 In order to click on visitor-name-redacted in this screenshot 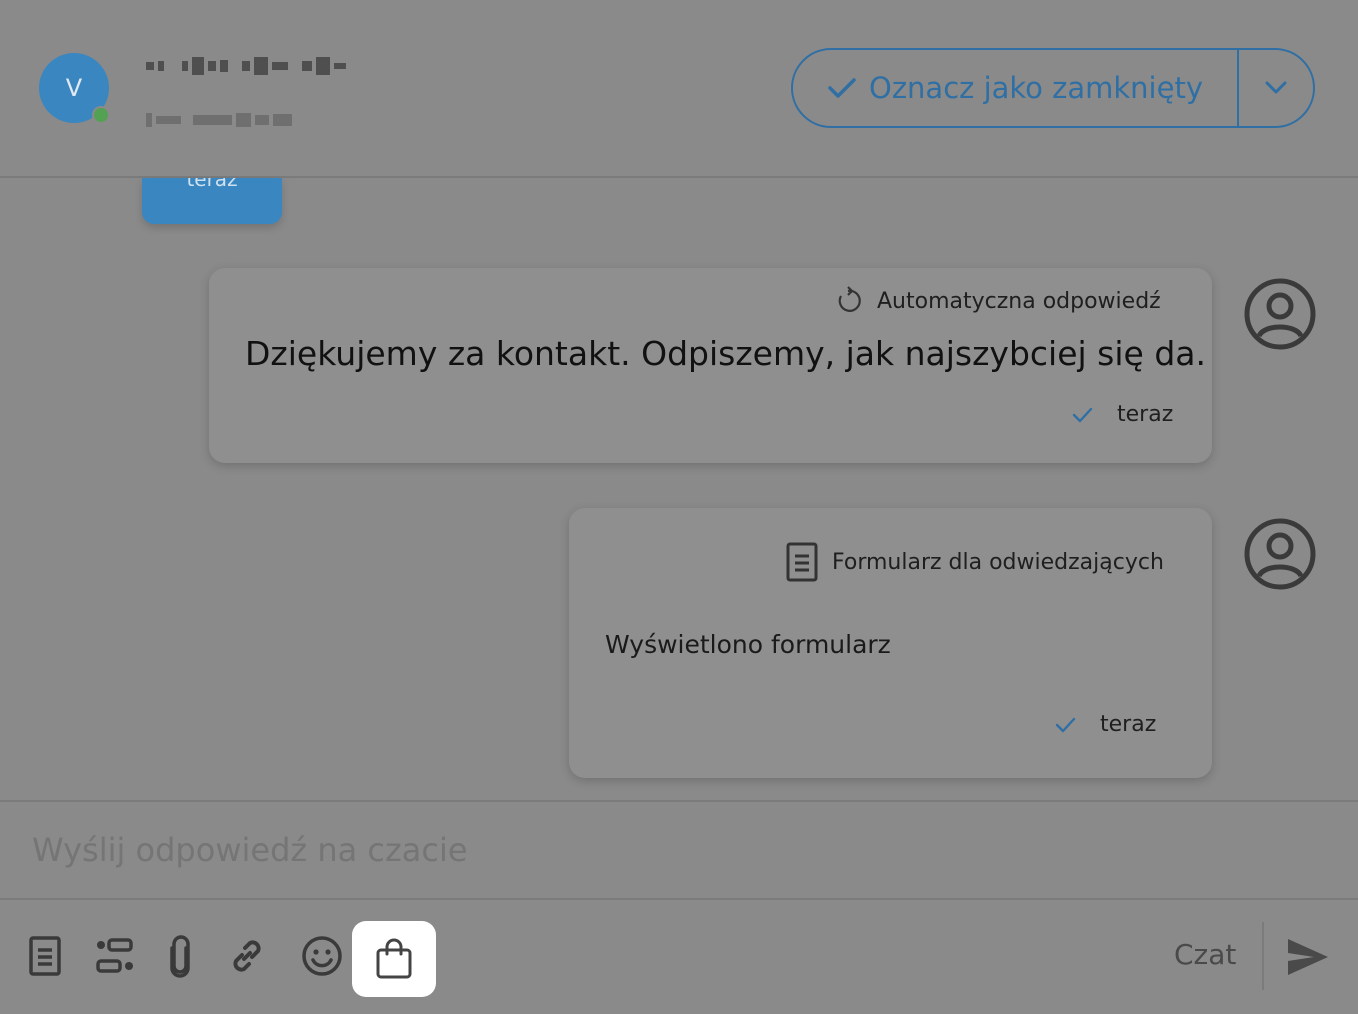, I will do `click(255, 66)`.